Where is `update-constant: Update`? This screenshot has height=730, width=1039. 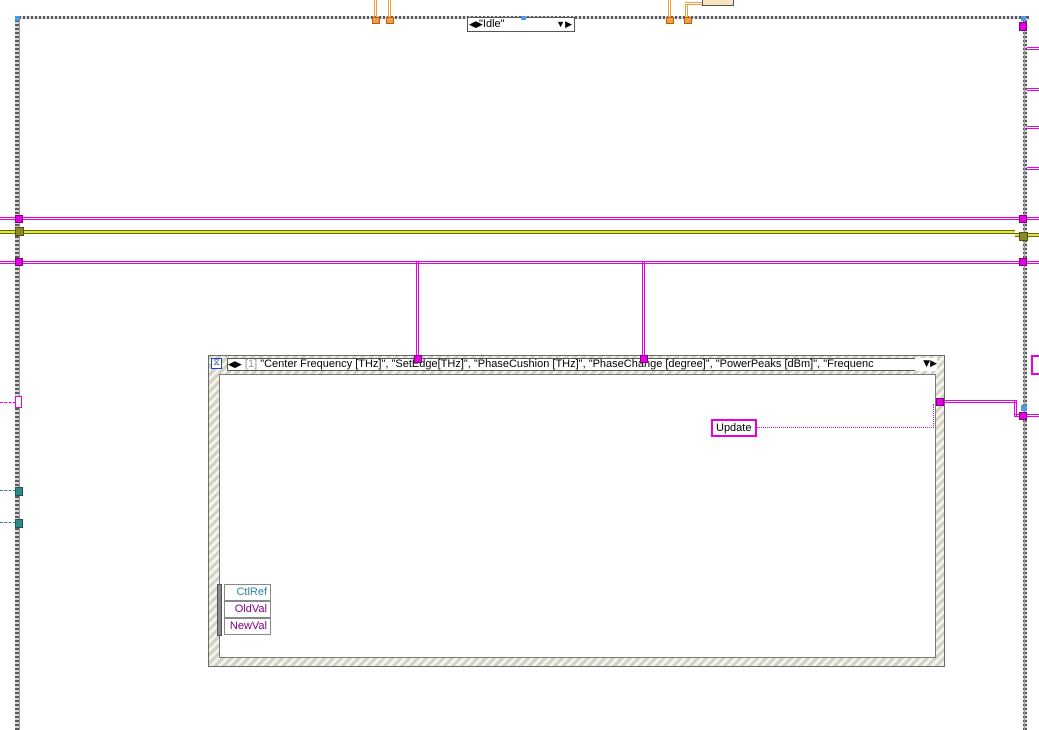 update-constant: Update is located at coordinates (734, 428).